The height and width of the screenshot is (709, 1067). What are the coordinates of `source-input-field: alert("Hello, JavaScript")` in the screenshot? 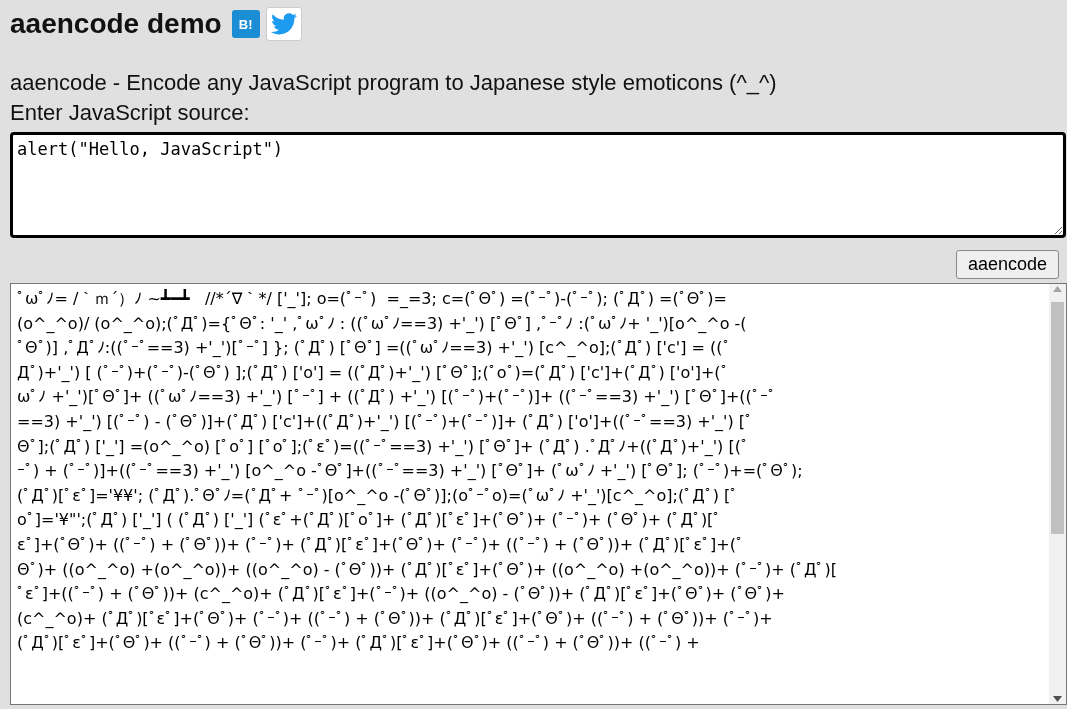 It's located at (538, 185).